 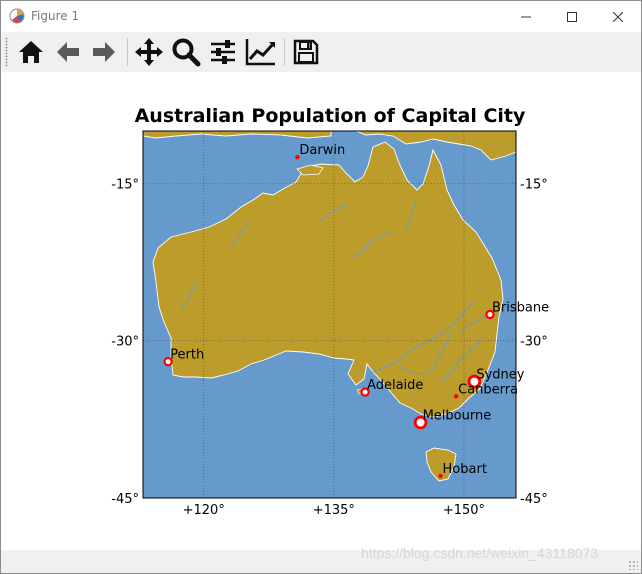 What do you see at coordinates (334, 510) in the screenshot?
I see `x-tick-label: +135°` at bounding box center [334, 510].